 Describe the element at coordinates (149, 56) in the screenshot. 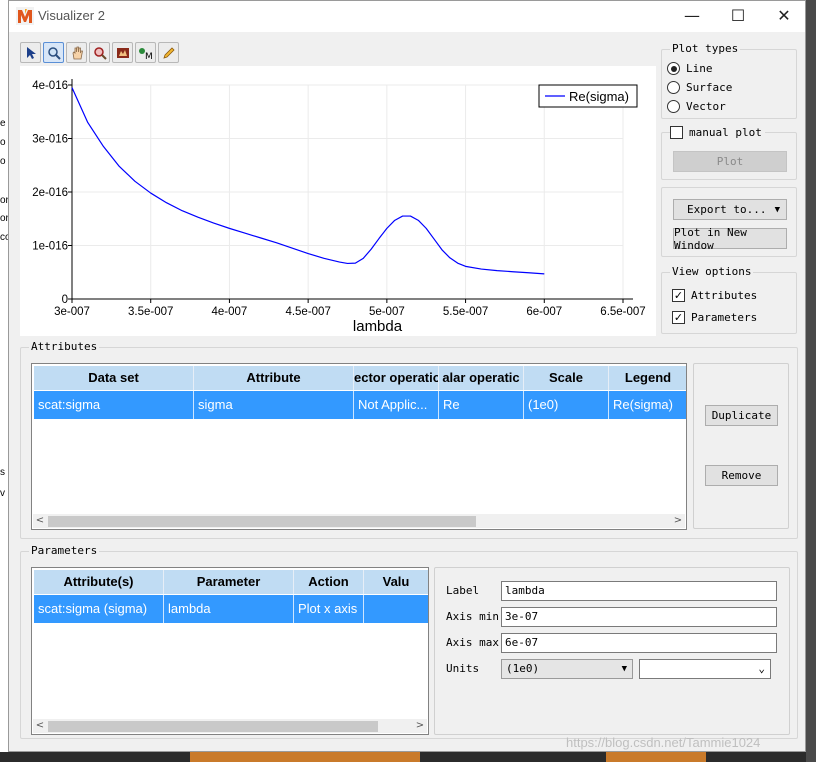

I see `svg-text: M` at that location.